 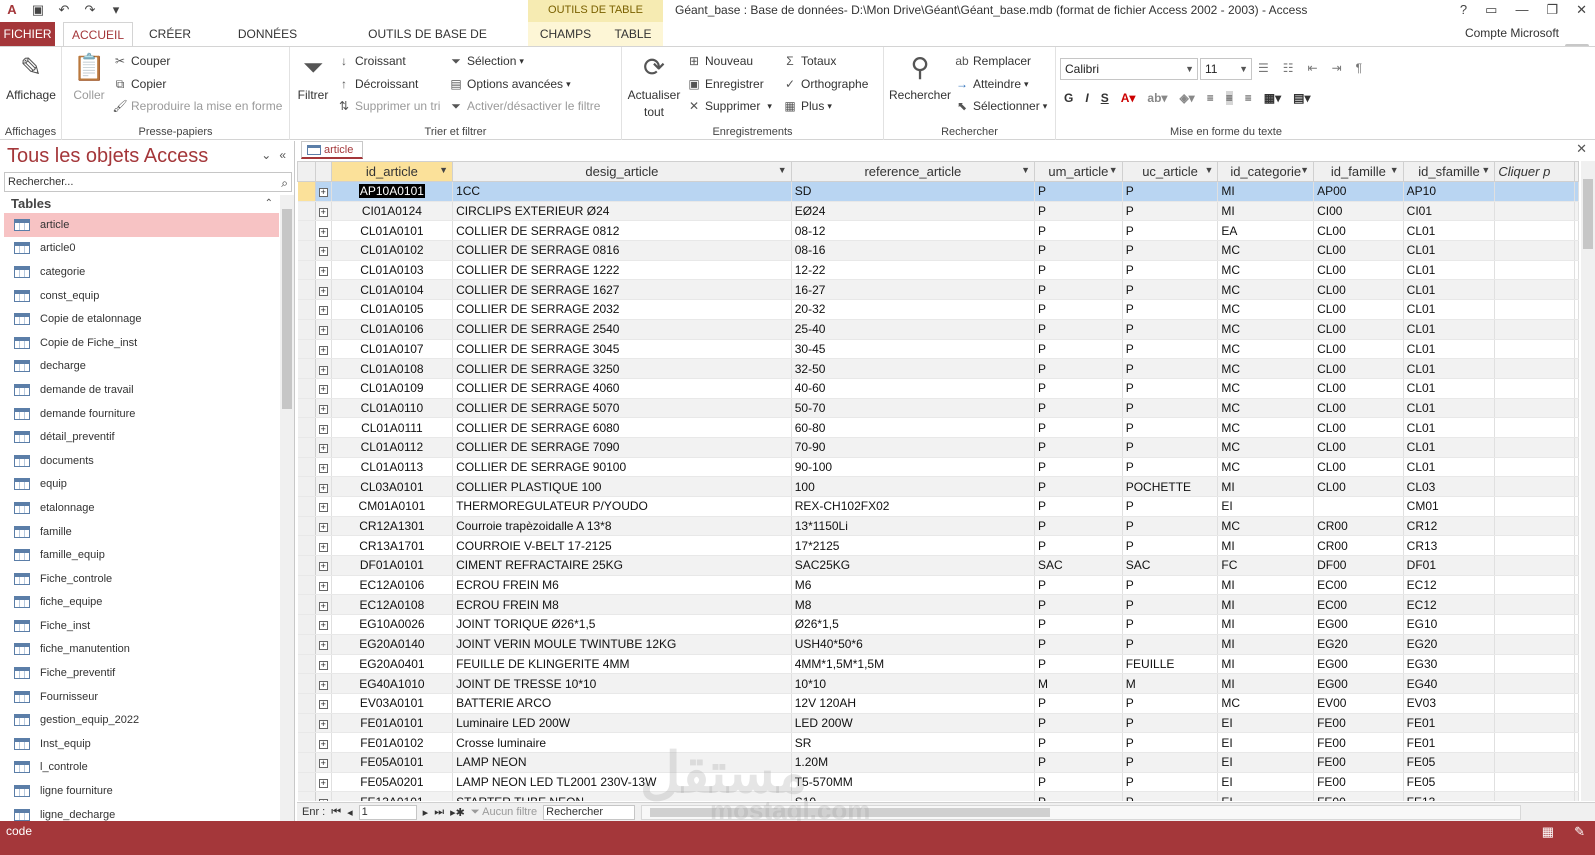 I want to click on column-header: reference_article ▼, so click(x=913, y=171).